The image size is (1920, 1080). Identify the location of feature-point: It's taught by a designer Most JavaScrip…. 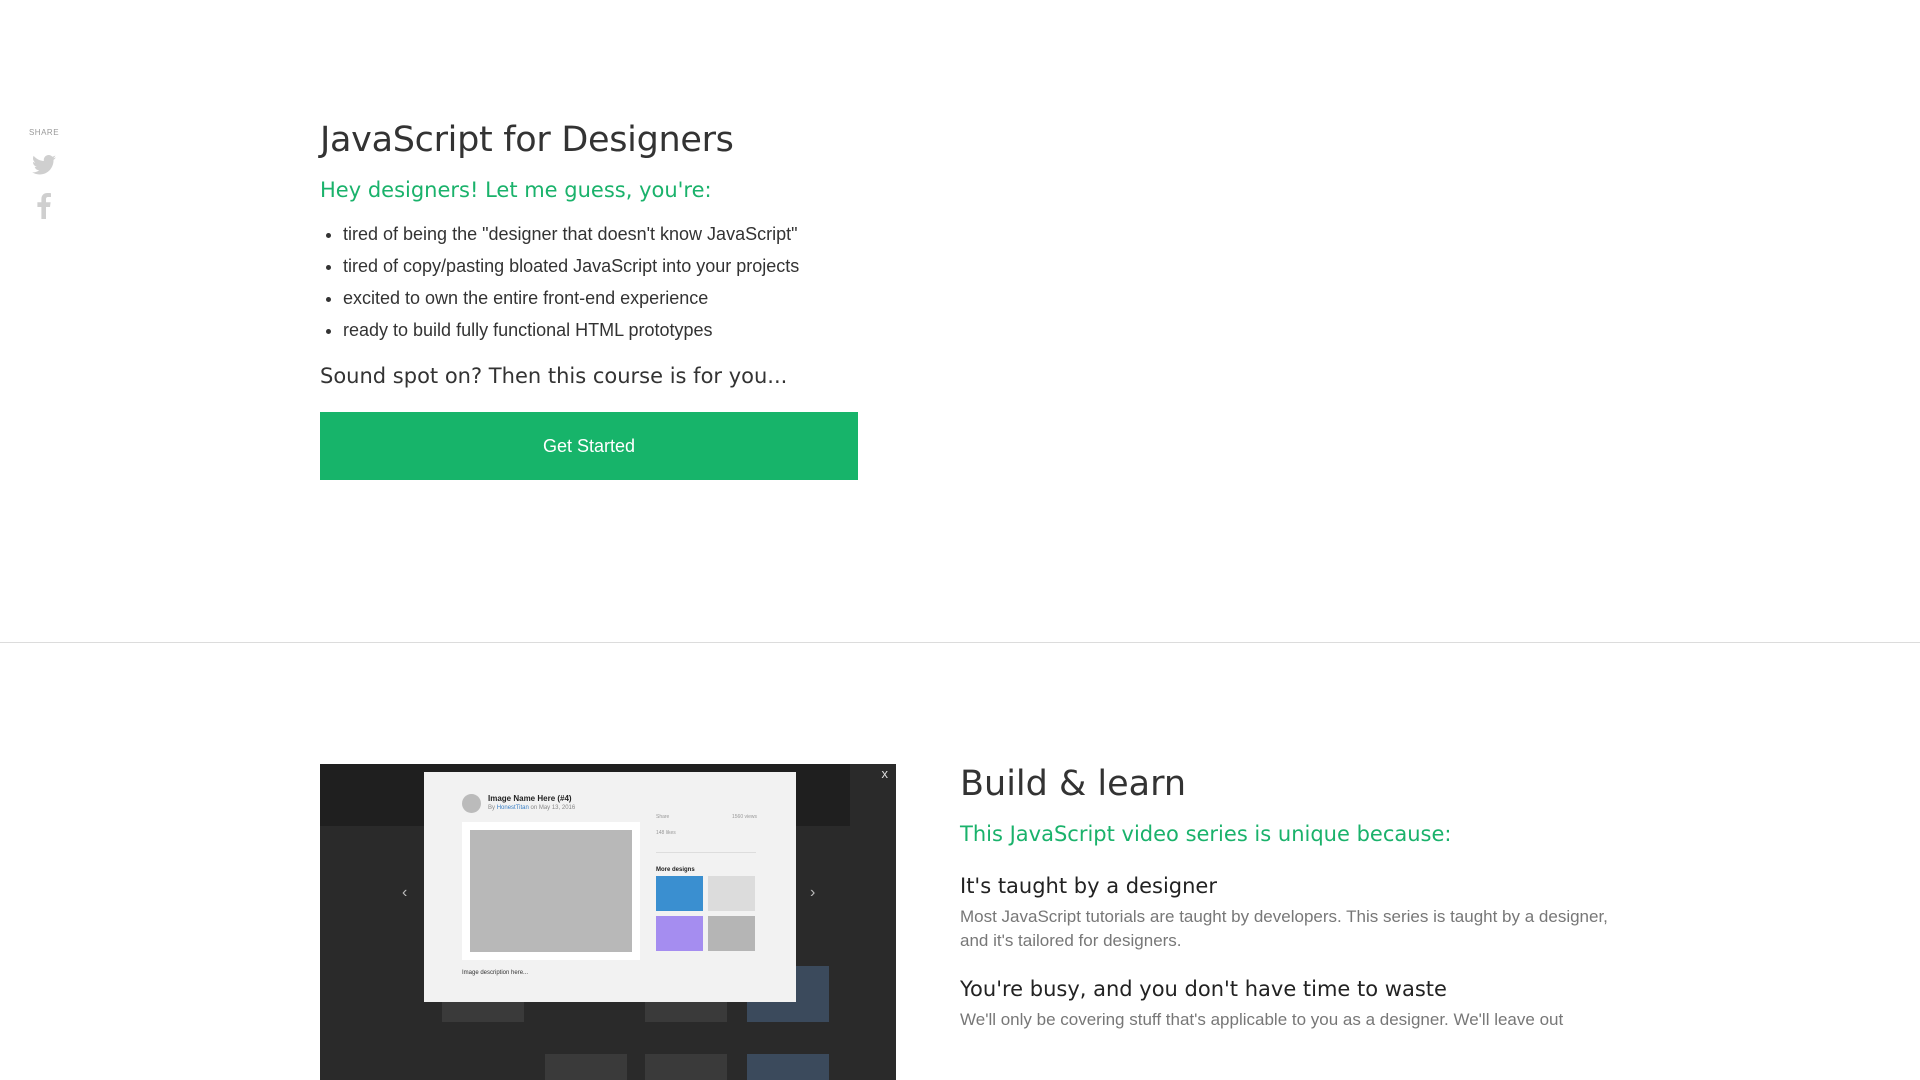
(1290, 913).